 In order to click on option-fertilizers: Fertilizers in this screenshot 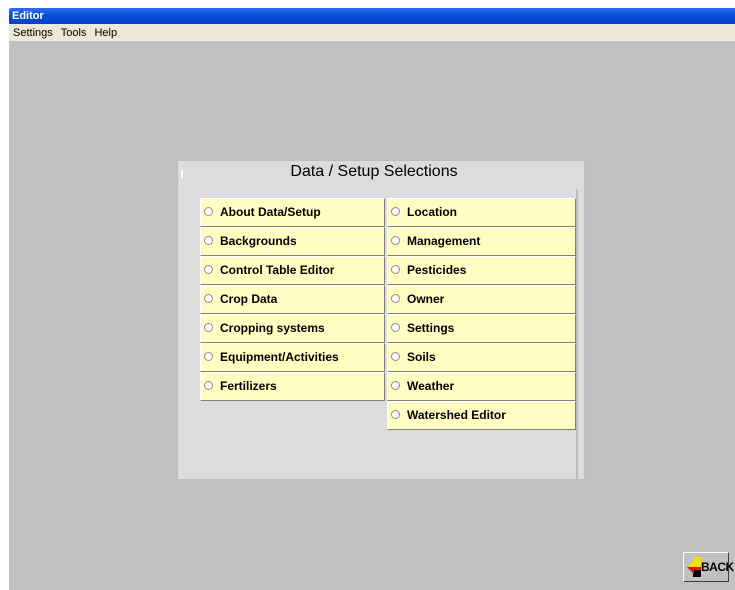, I will do `click(292, 386)`.